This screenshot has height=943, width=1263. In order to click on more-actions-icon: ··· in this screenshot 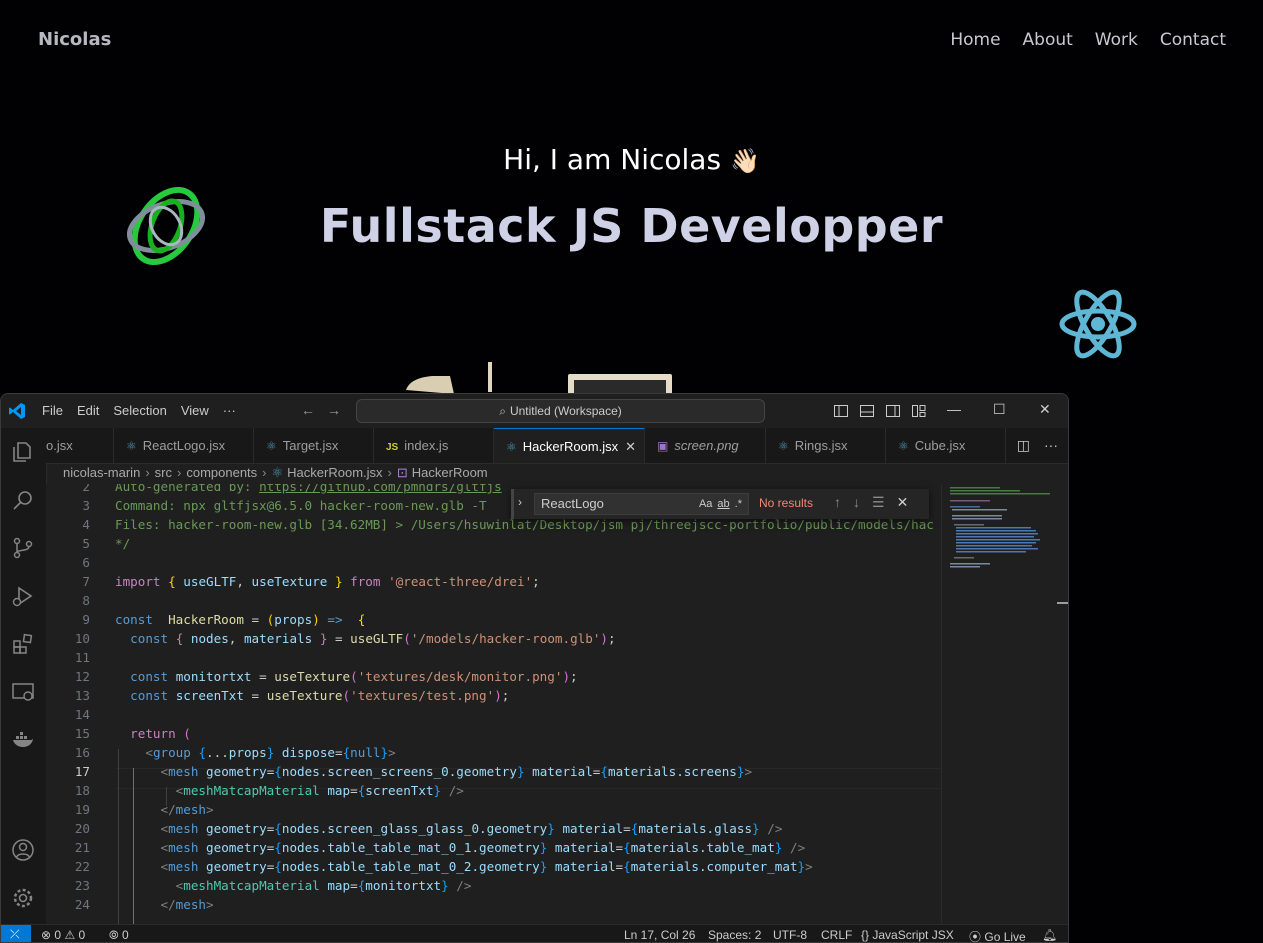, I will do `click(1051, 445)`.